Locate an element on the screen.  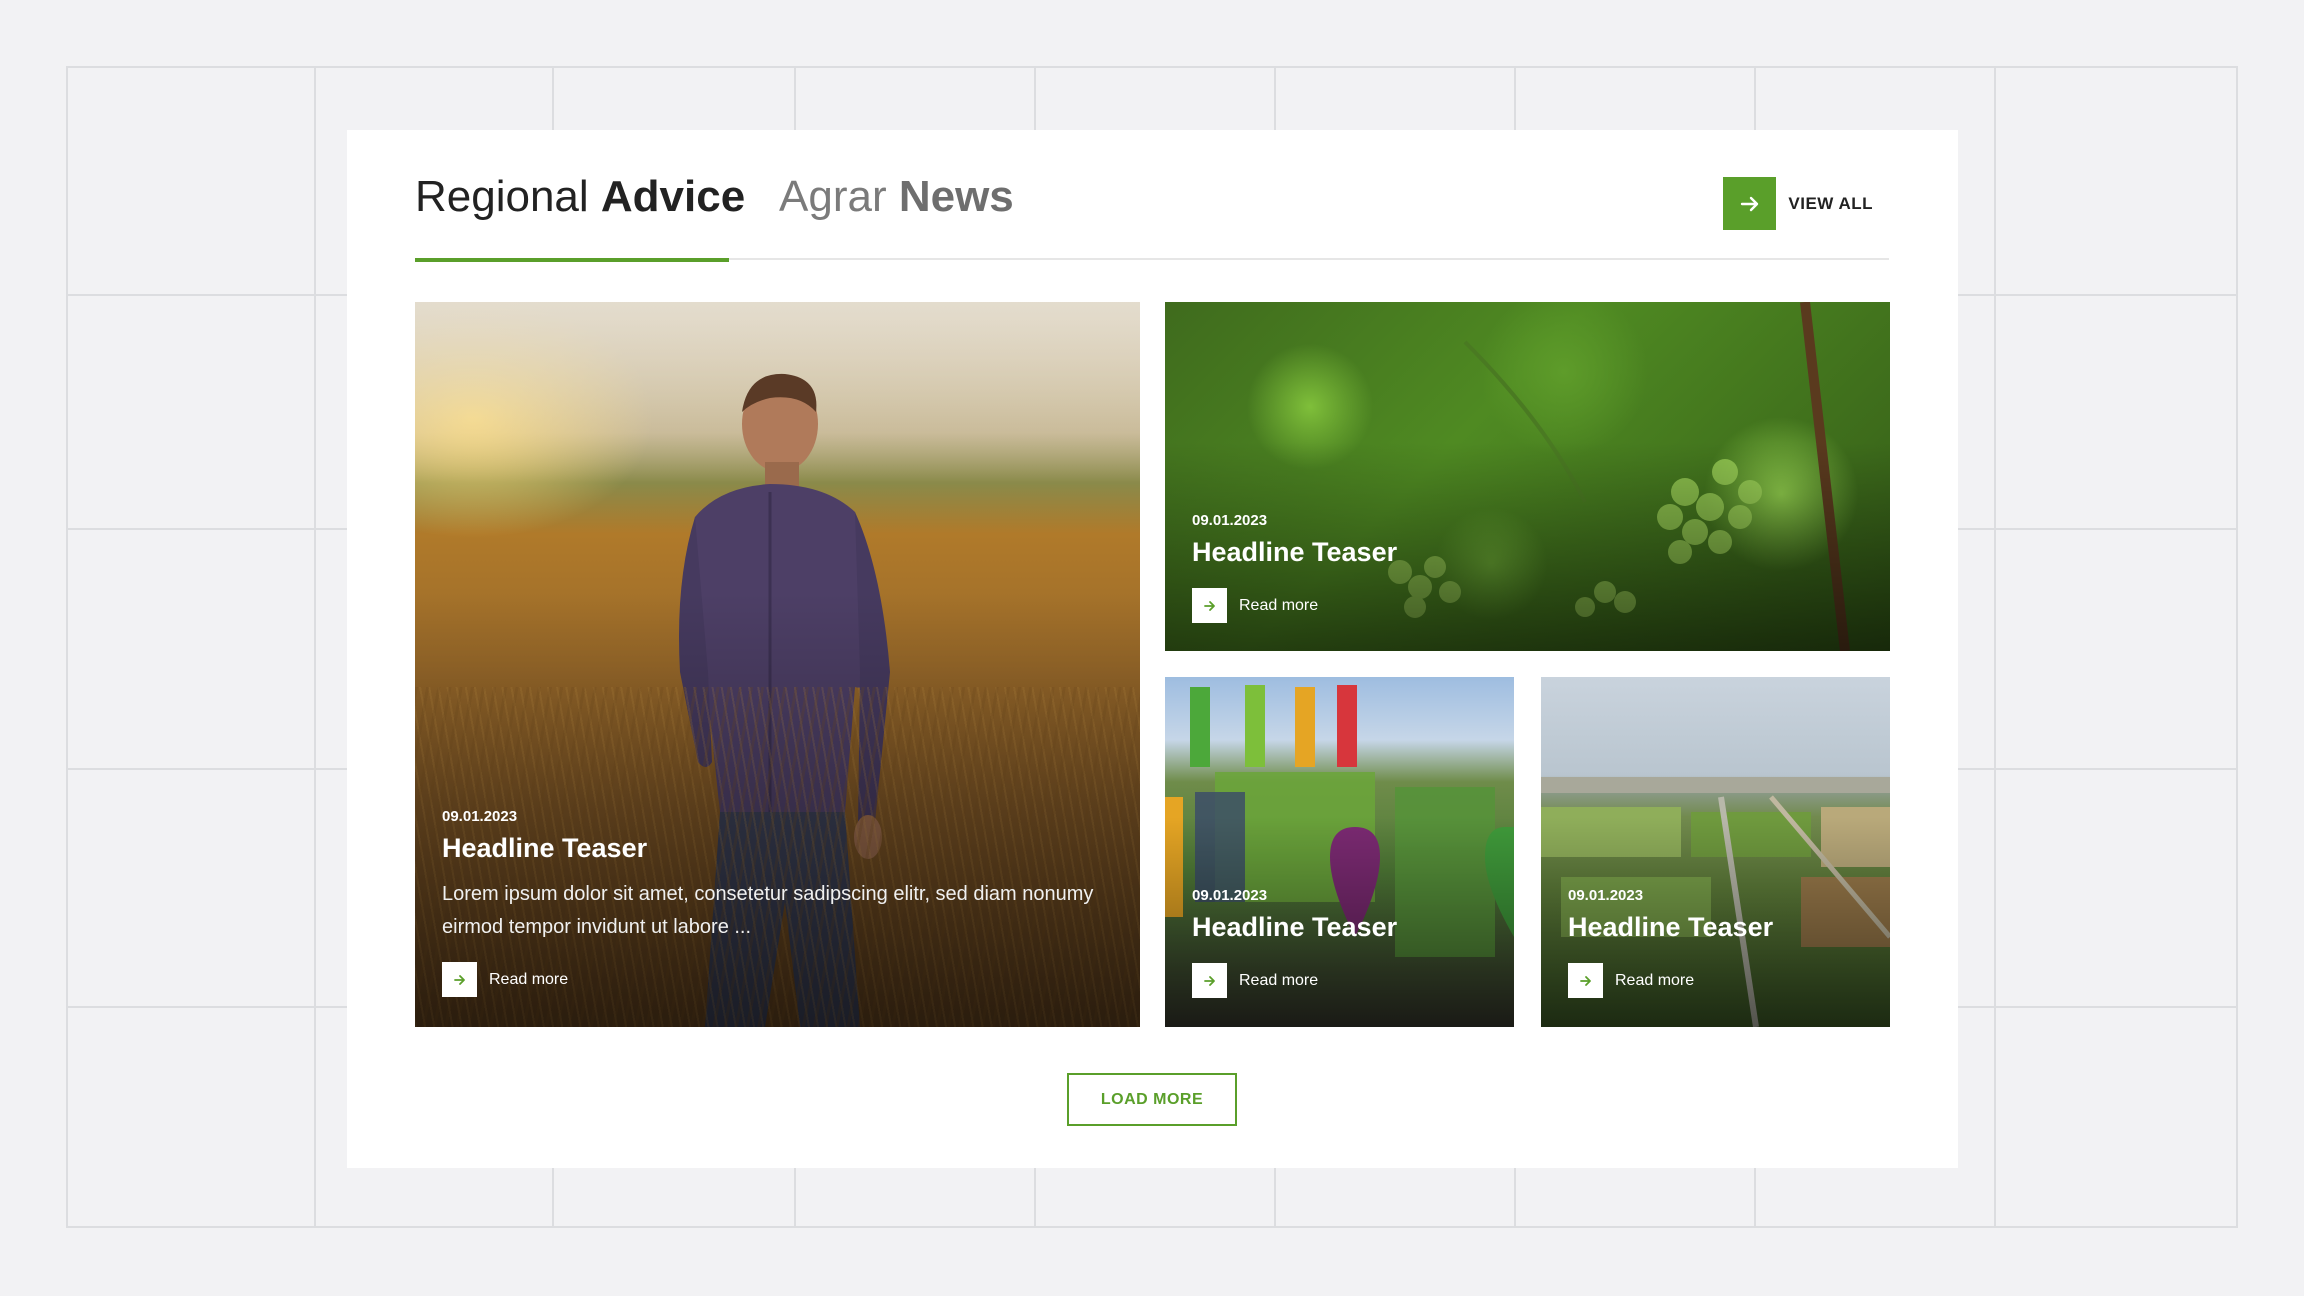
tabs-bar: Regional Advice Agrar News VIEW ALL is located at coordinates (1152, 196).